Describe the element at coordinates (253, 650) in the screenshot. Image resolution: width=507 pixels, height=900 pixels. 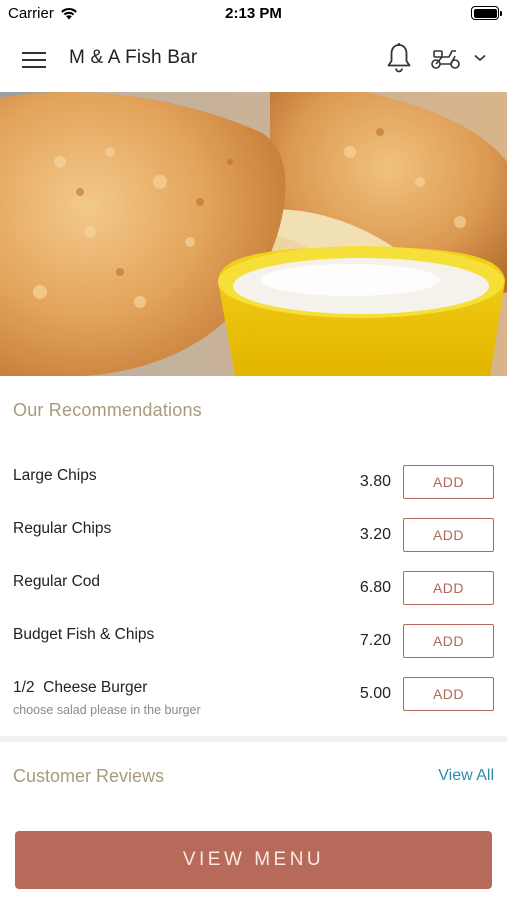
I see `list-item: Budget Fish & Chips 7.20 ADD` at that location.